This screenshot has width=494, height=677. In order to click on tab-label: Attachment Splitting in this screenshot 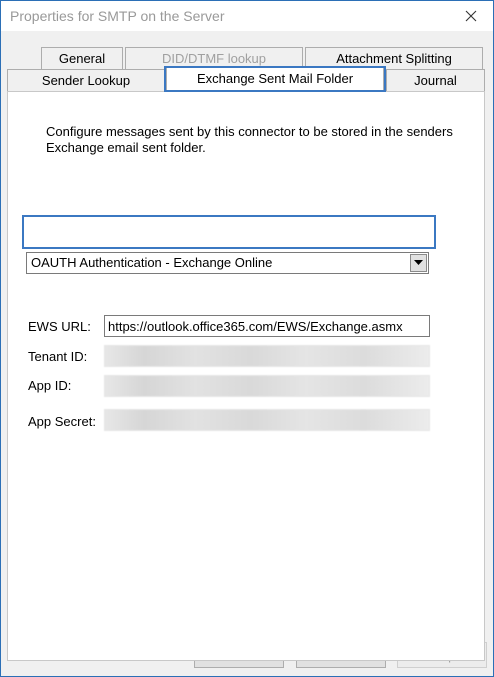, I will do `click(394, 58)`.